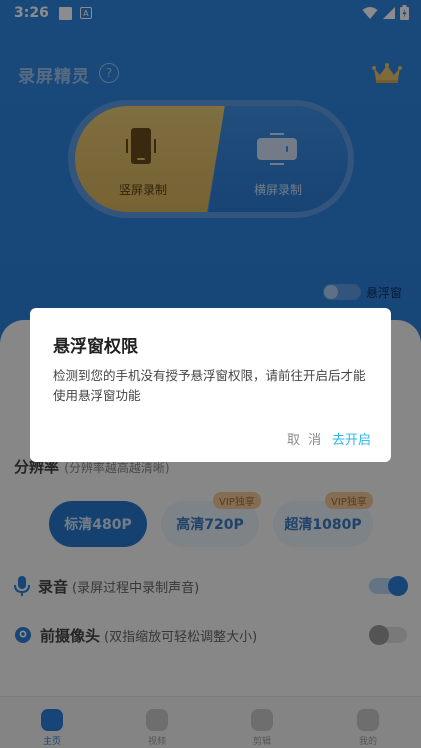 This screenshot has height=748, width=421. I want to click on dialog-open-settings-button: 去开启, so click(351, 438).